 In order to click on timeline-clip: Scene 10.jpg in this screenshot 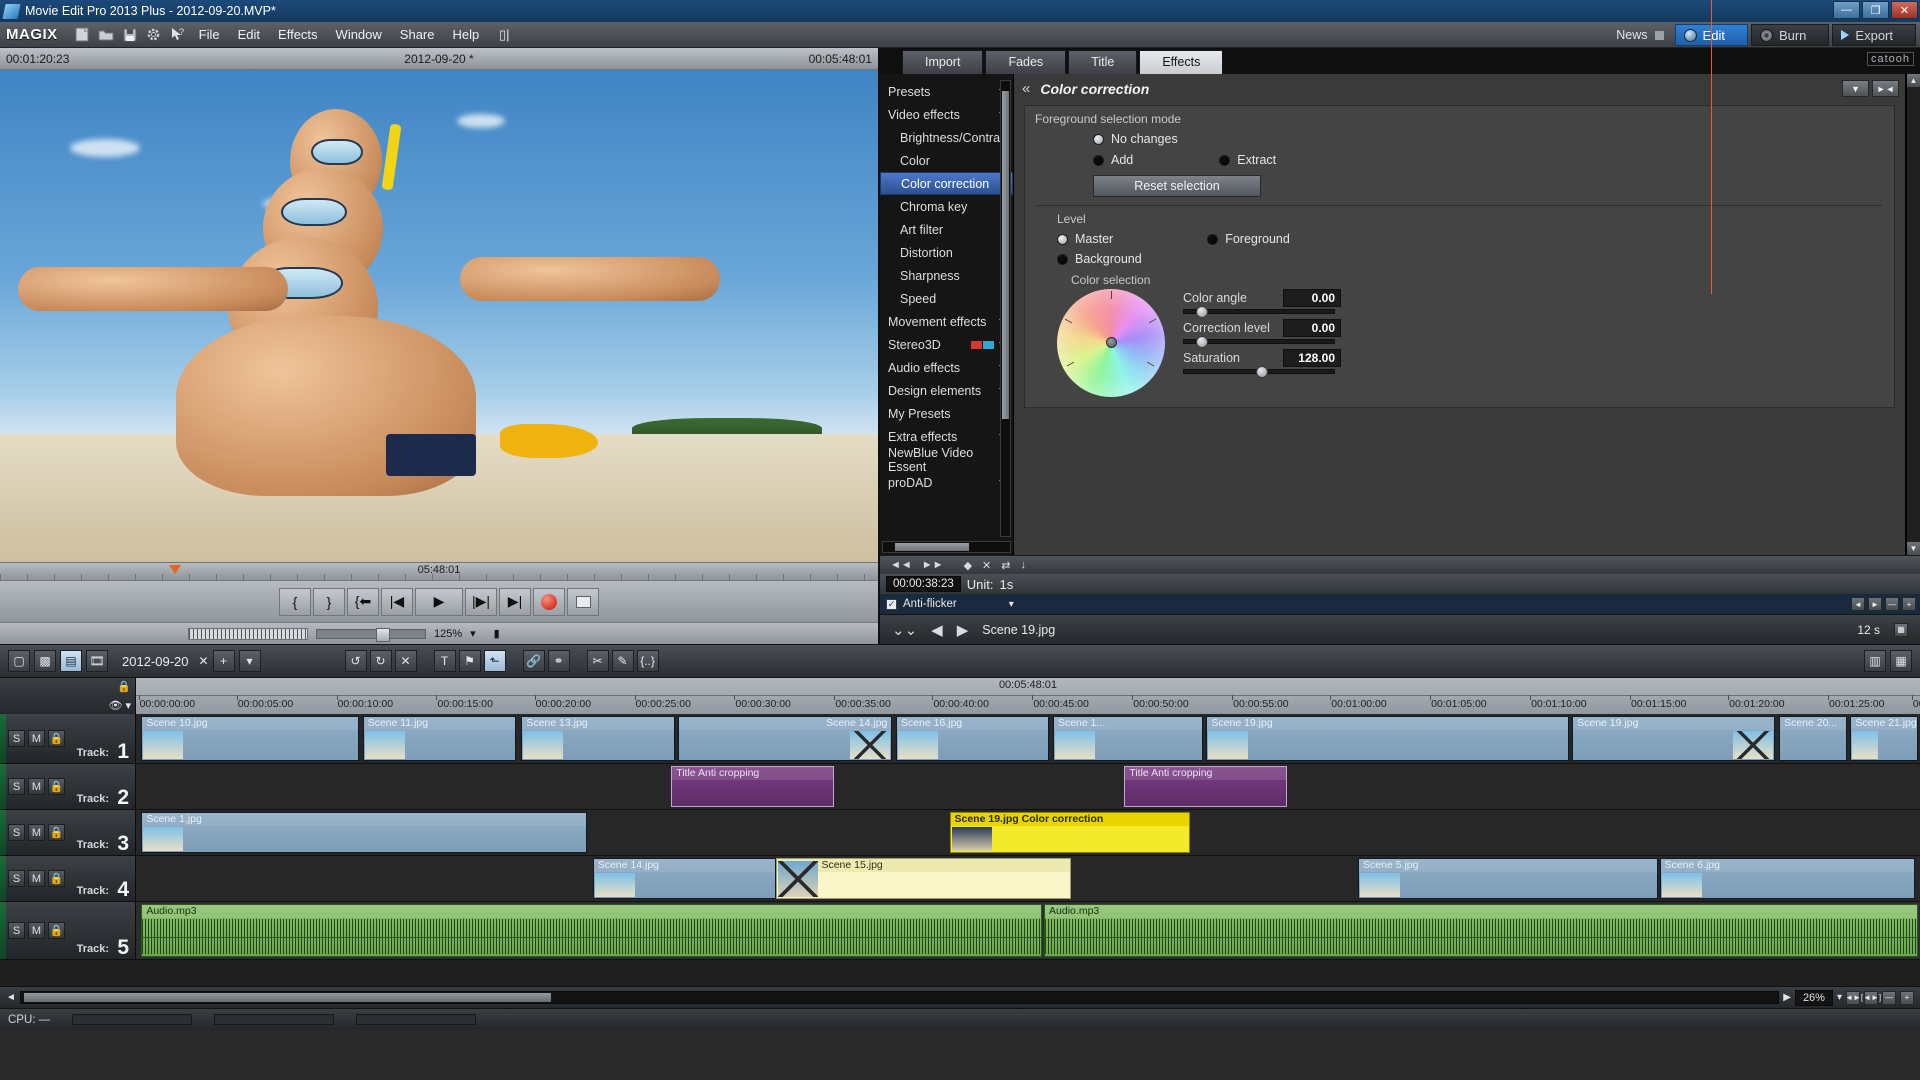, I will do `click(250, 738)`.